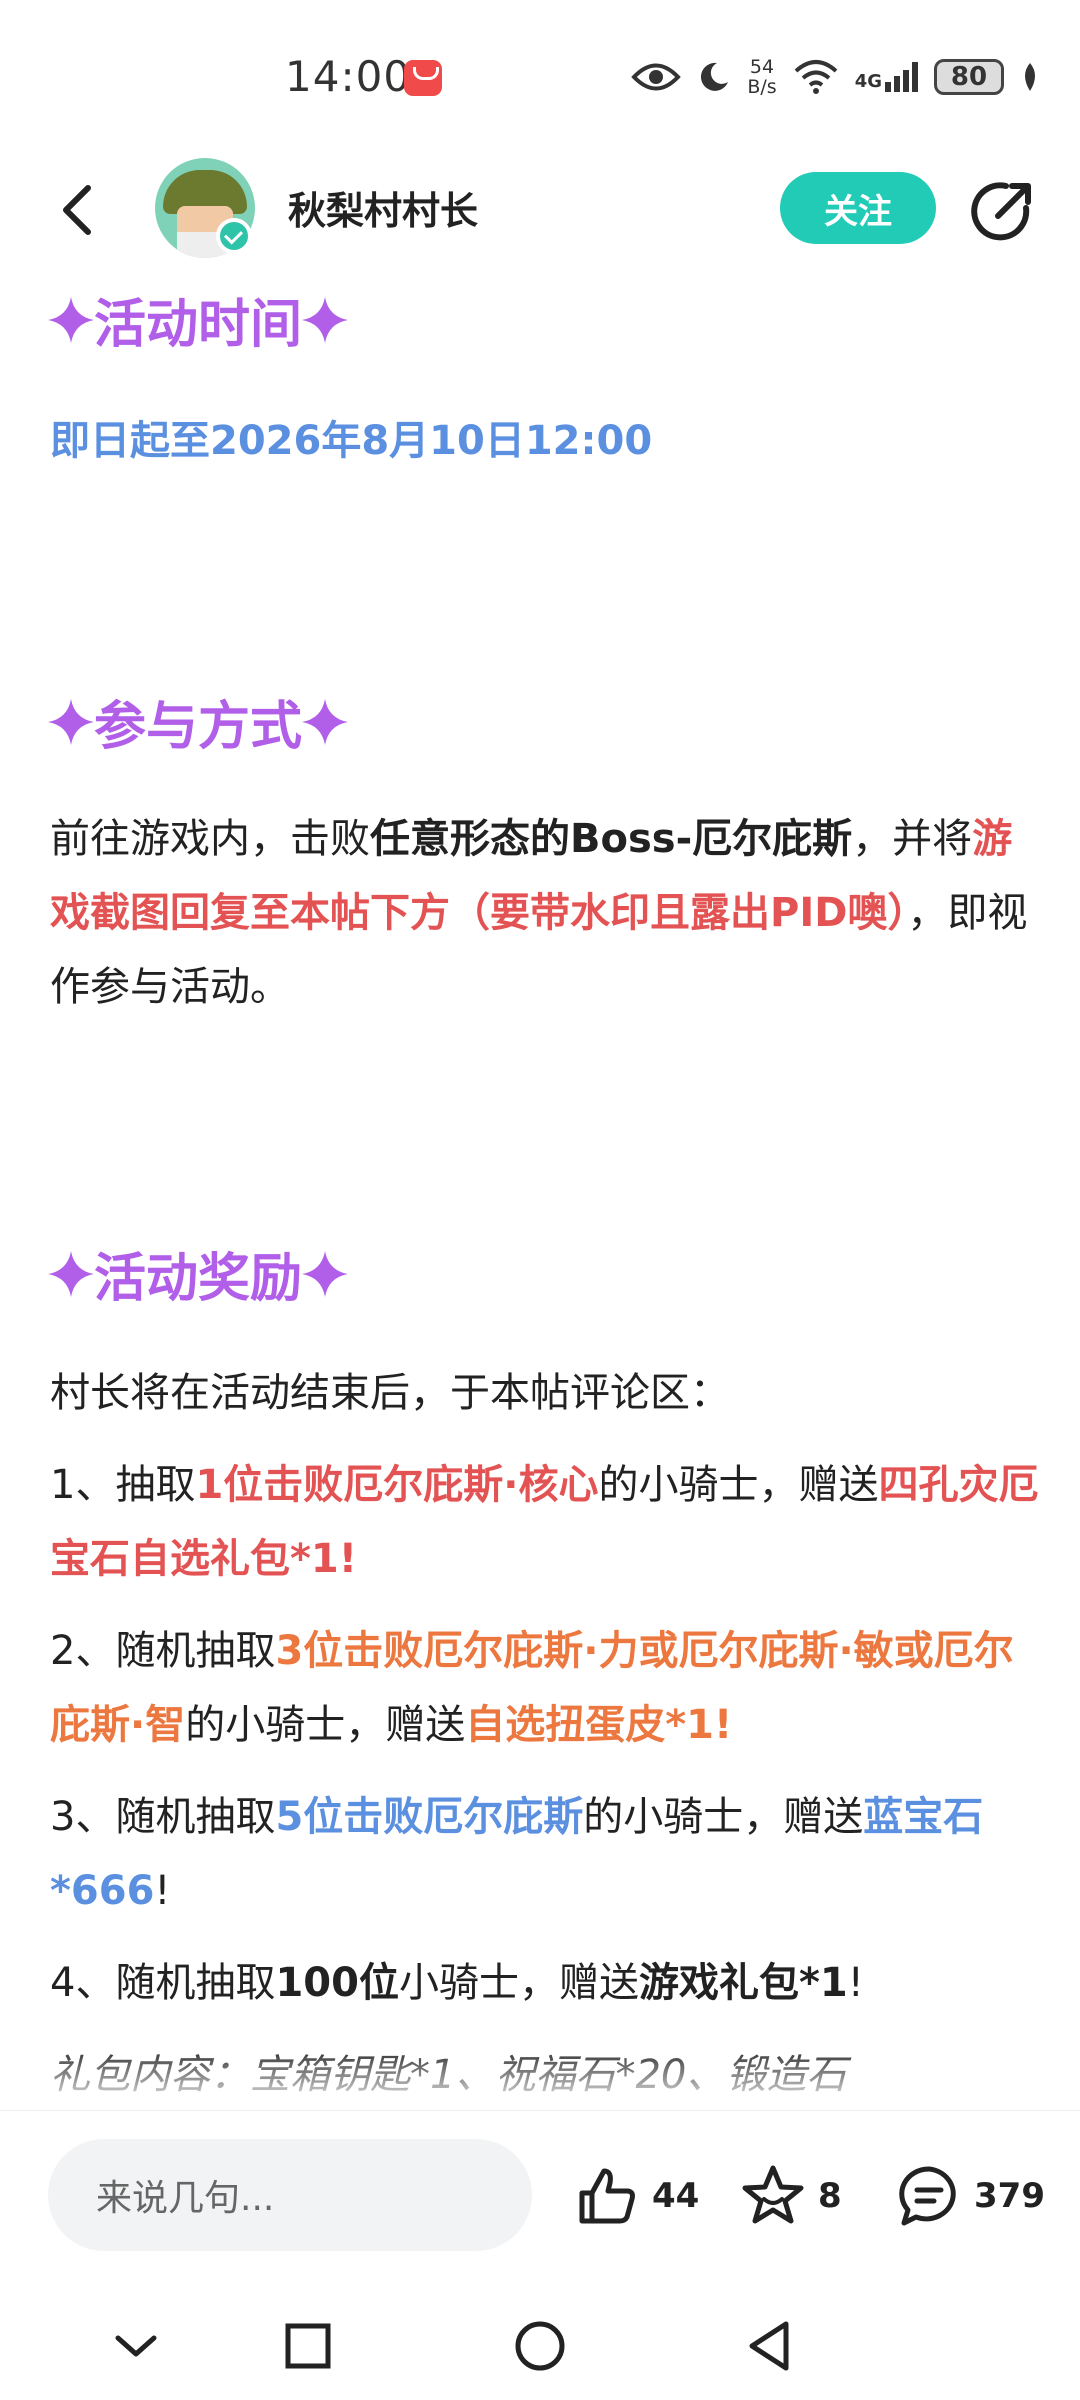  I want to click on activity-time-text: 即日起至2026年8月10日12:00, so click(351, 441).